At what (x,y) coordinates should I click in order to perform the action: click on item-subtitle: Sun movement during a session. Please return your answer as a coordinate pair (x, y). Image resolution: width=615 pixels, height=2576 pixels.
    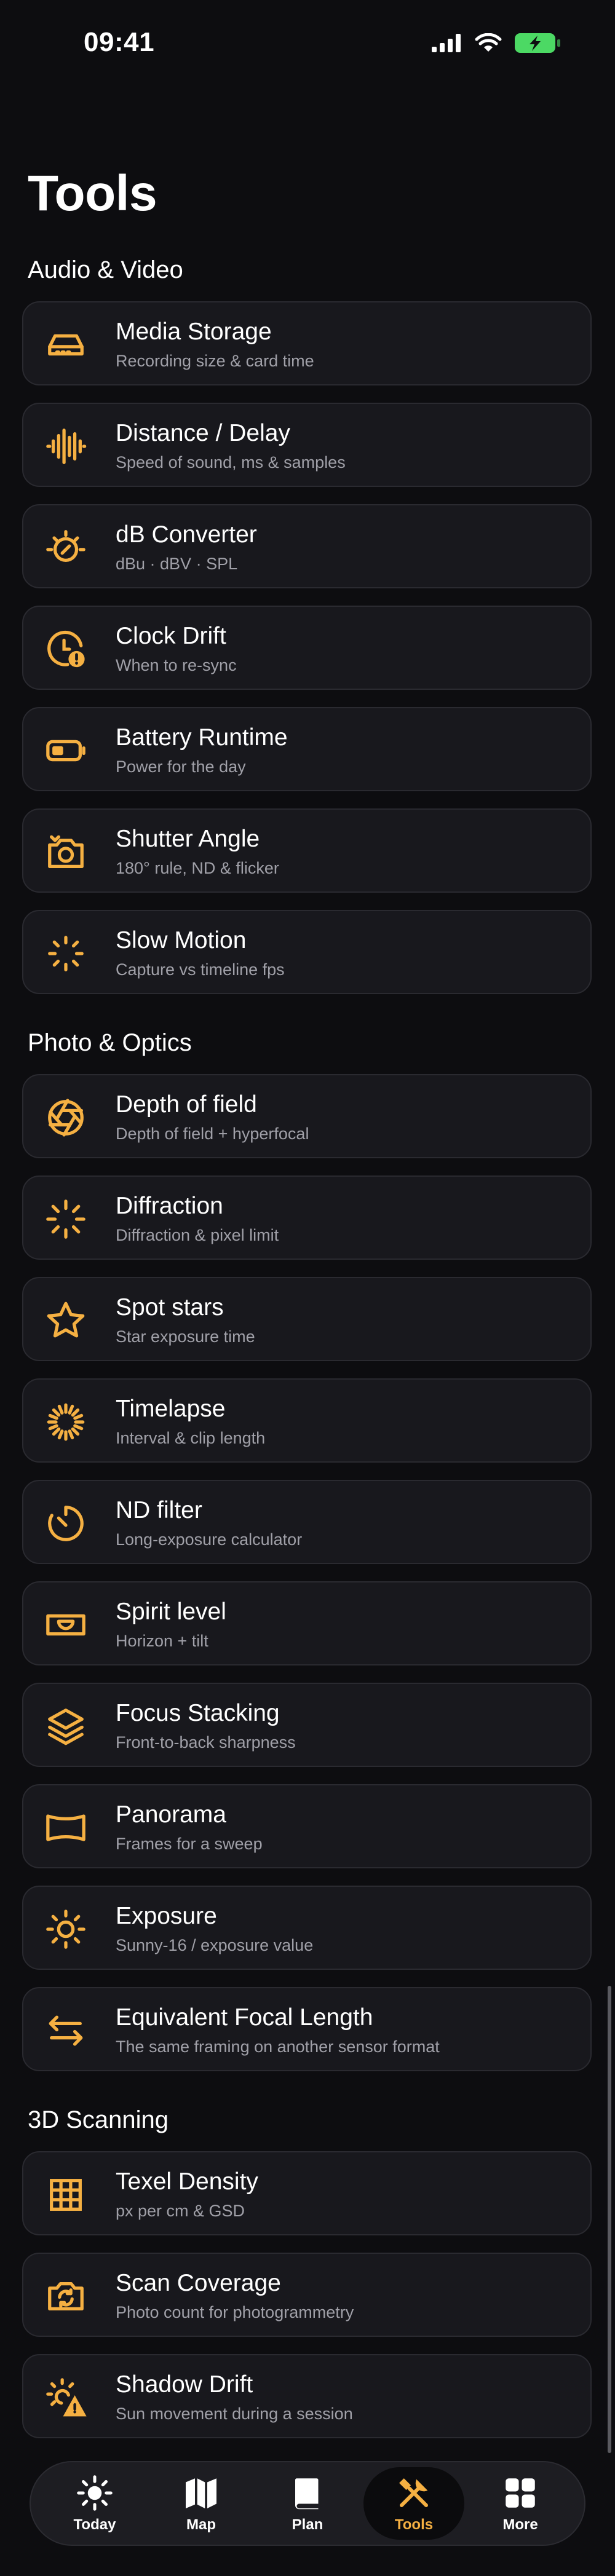
    Looking at the image, I should click on (234, 2413).